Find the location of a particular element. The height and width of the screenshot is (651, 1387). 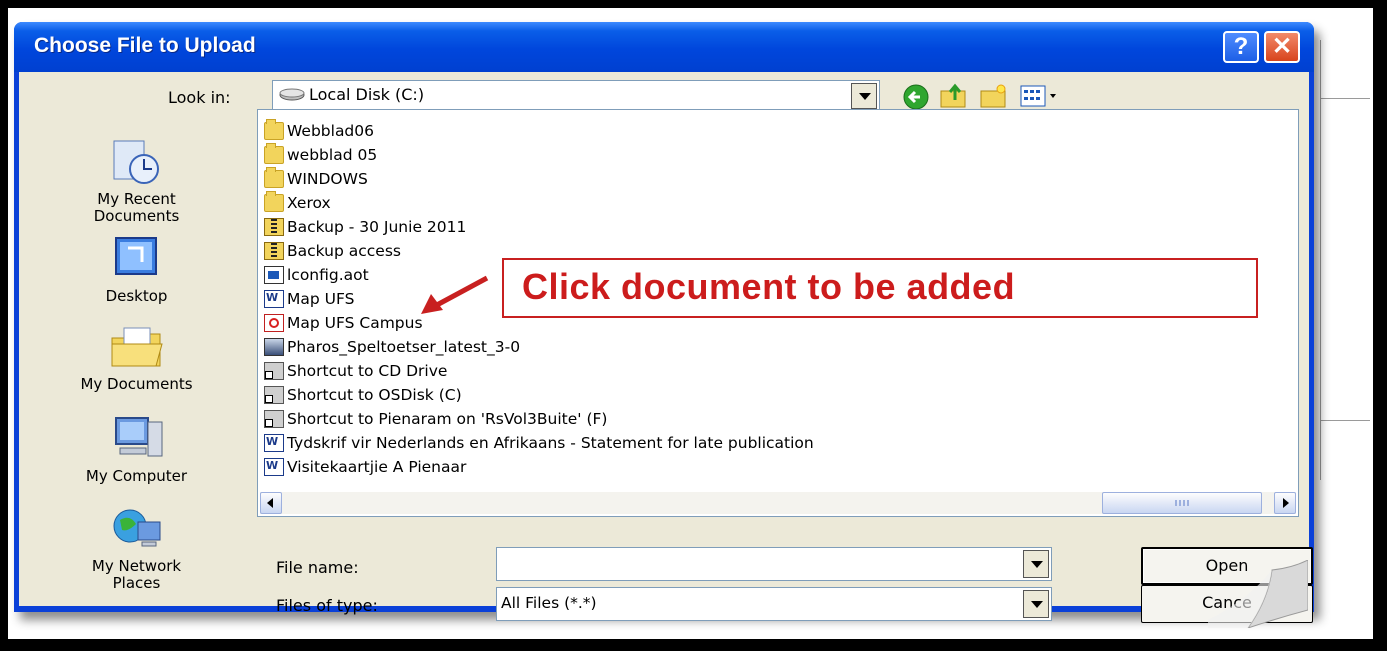

look-in-value: Local Disk (C:) is located at coordinates (351, 94).